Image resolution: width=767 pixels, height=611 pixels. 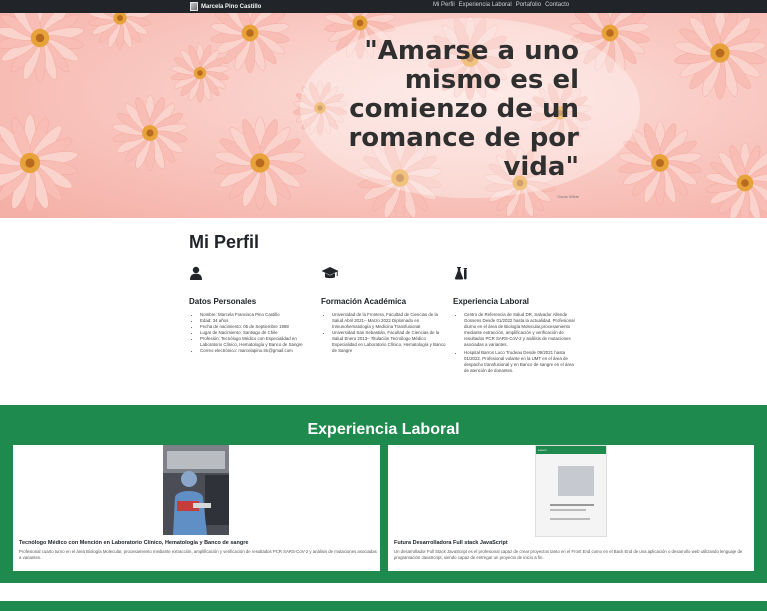 What do you see at coordinates (485, 5) in the screenshot?
I see `nav-link-experiencia: Experiencia Laboral` at bounding box center [485, 5].